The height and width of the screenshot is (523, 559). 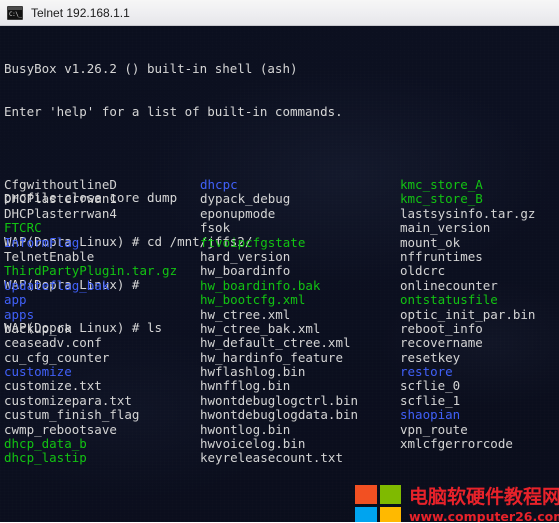 I want to click on ls-row: TelnetEnable hard_version nffruntimes, so click(x=279, y=256).